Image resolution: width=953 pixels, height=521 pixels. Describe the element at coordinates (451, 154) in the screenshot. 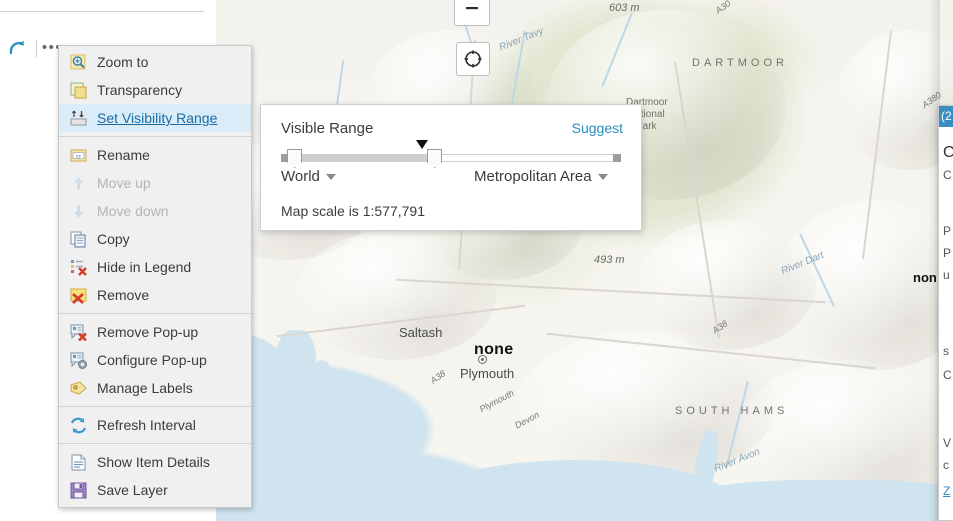

I see `visibility-range-slider` at that location.